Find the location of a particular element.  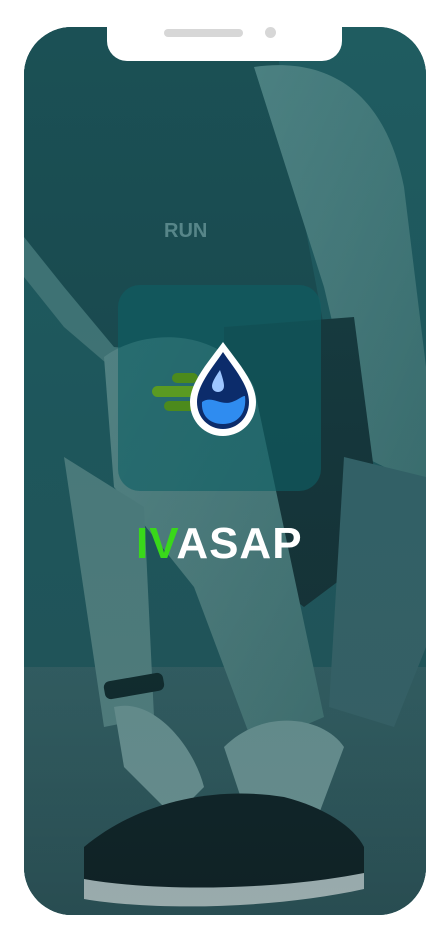

app-brand-name: IVASAP is located at coordinates (219, 544).